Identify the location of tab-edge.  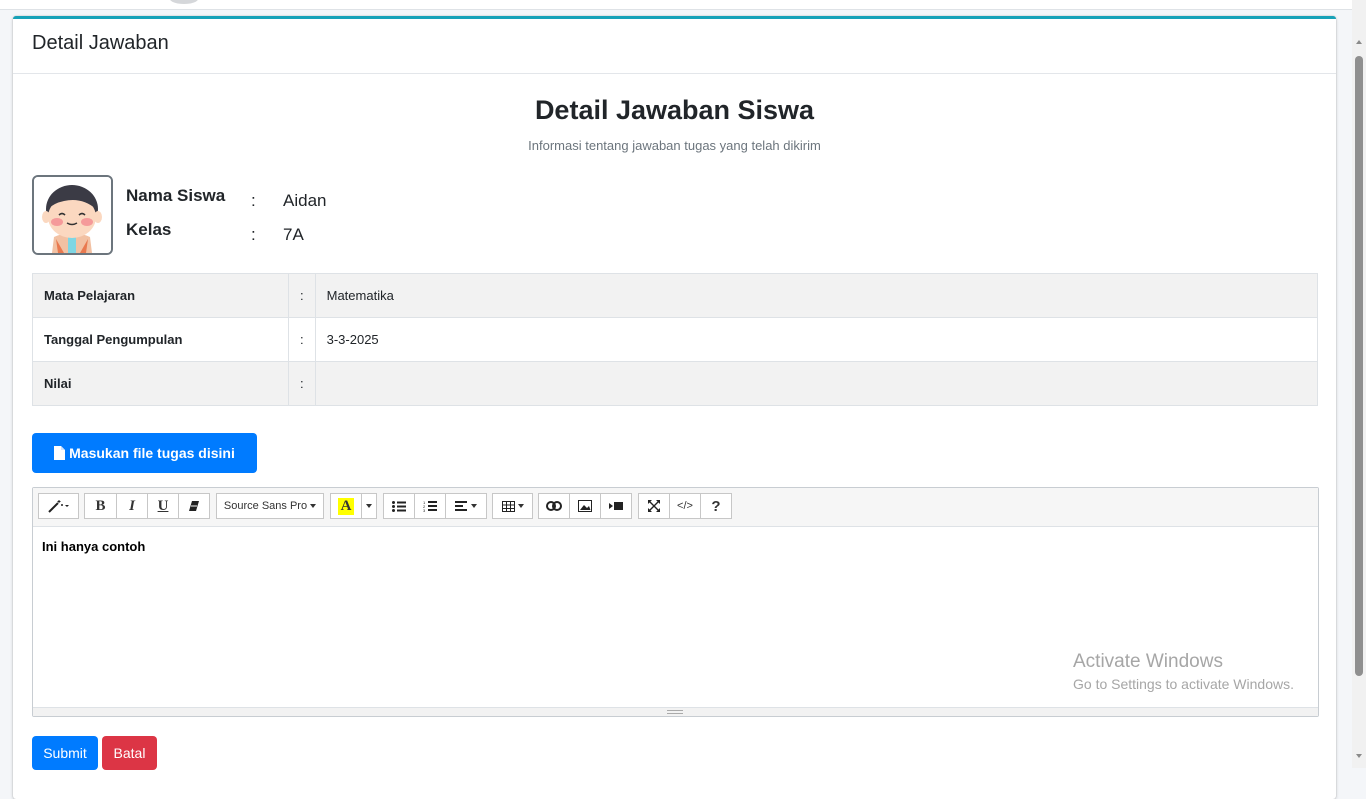
(184, 2).